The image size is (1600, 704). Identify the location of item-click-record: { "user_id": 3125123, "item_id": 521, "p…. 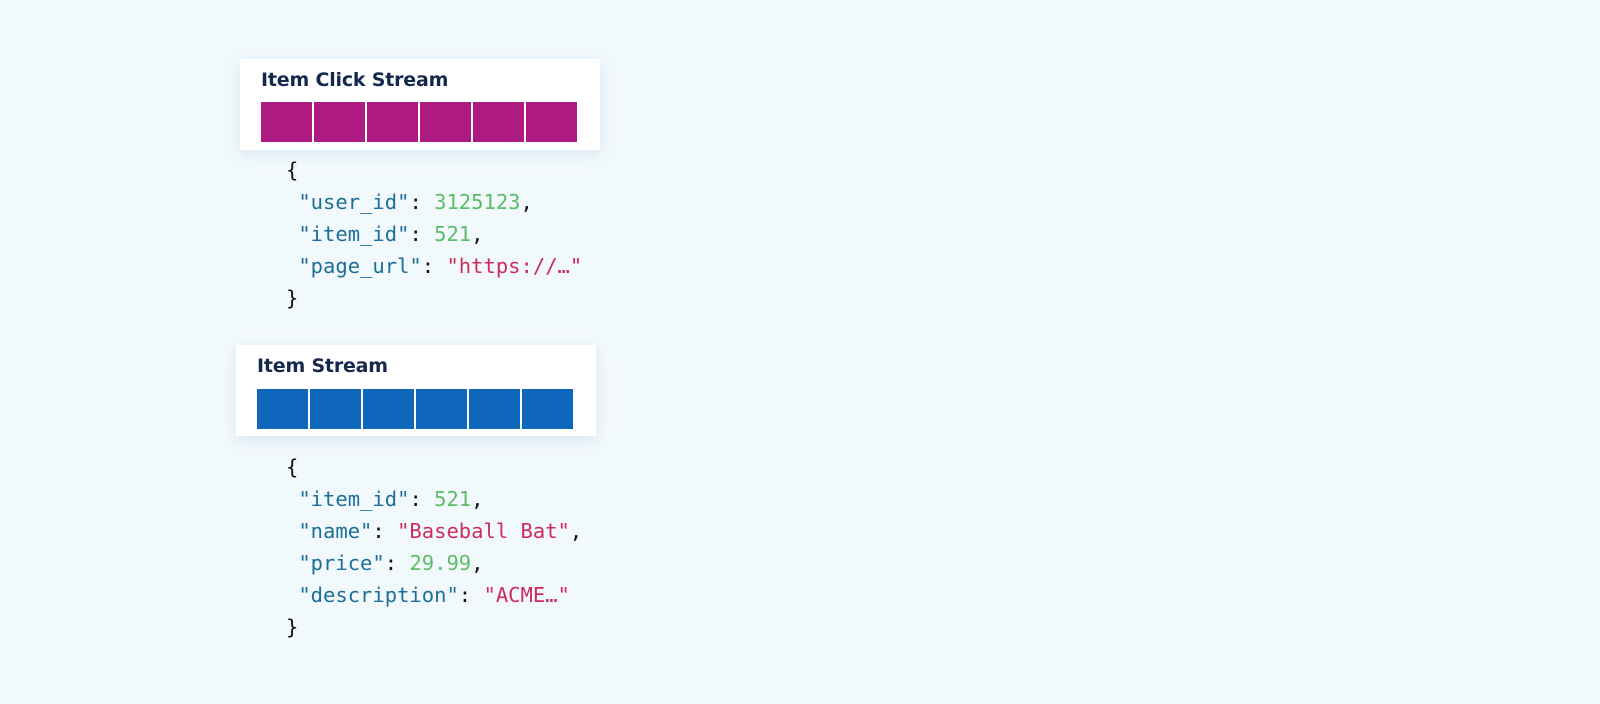
(434, 234).